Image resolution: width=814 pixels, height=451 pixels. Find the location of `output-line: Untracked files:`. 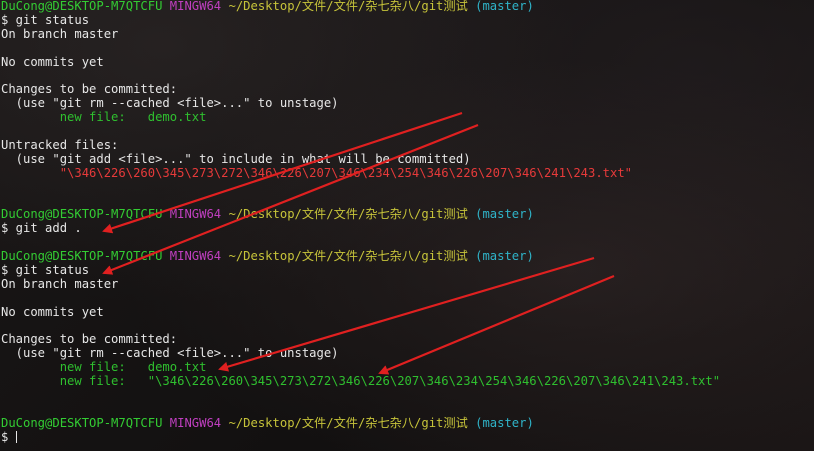

output-line: Untracked files: is located at coordinates (407, 145).